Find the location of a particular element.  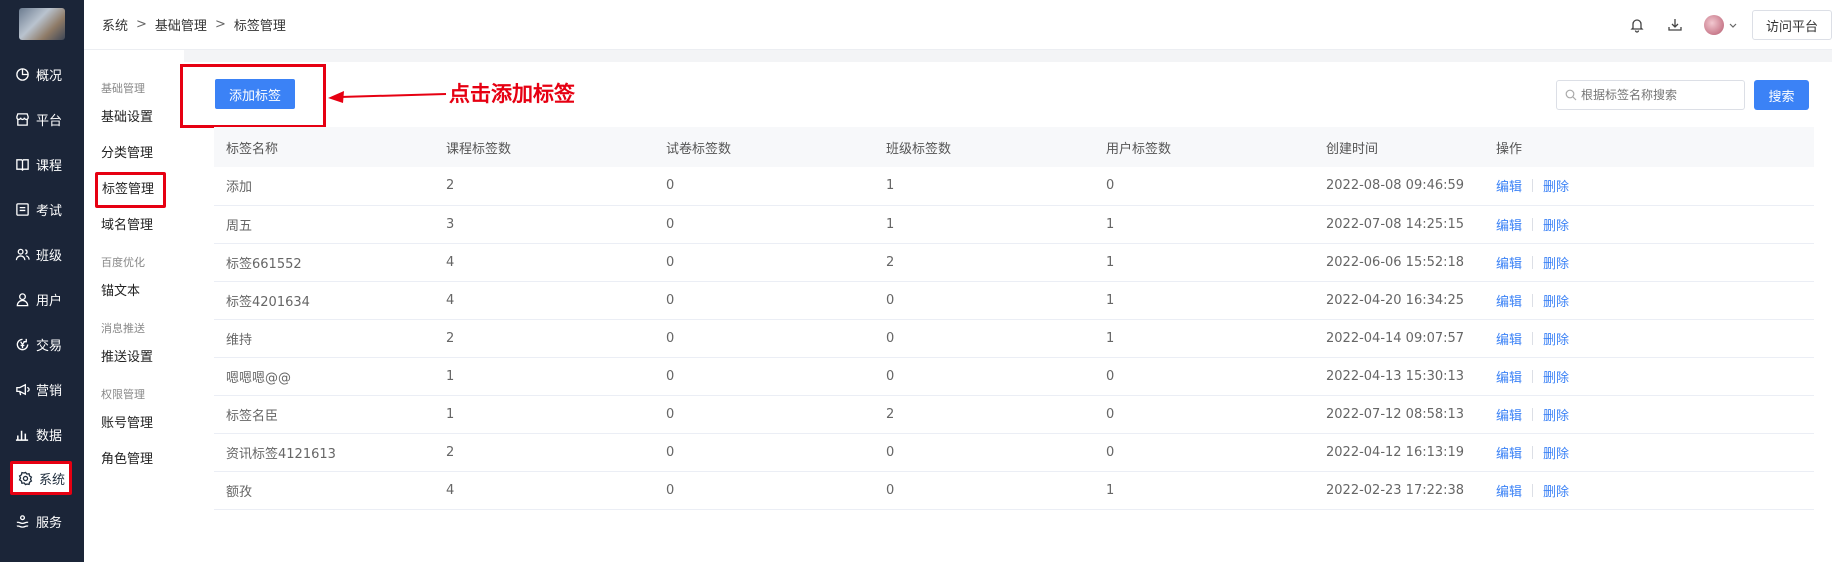

table-header-row: 标签名称 课程标签数 试卷标签数 班级标签数 用户标签数 创建时间 操作 is located at coordinates (1014, 147).